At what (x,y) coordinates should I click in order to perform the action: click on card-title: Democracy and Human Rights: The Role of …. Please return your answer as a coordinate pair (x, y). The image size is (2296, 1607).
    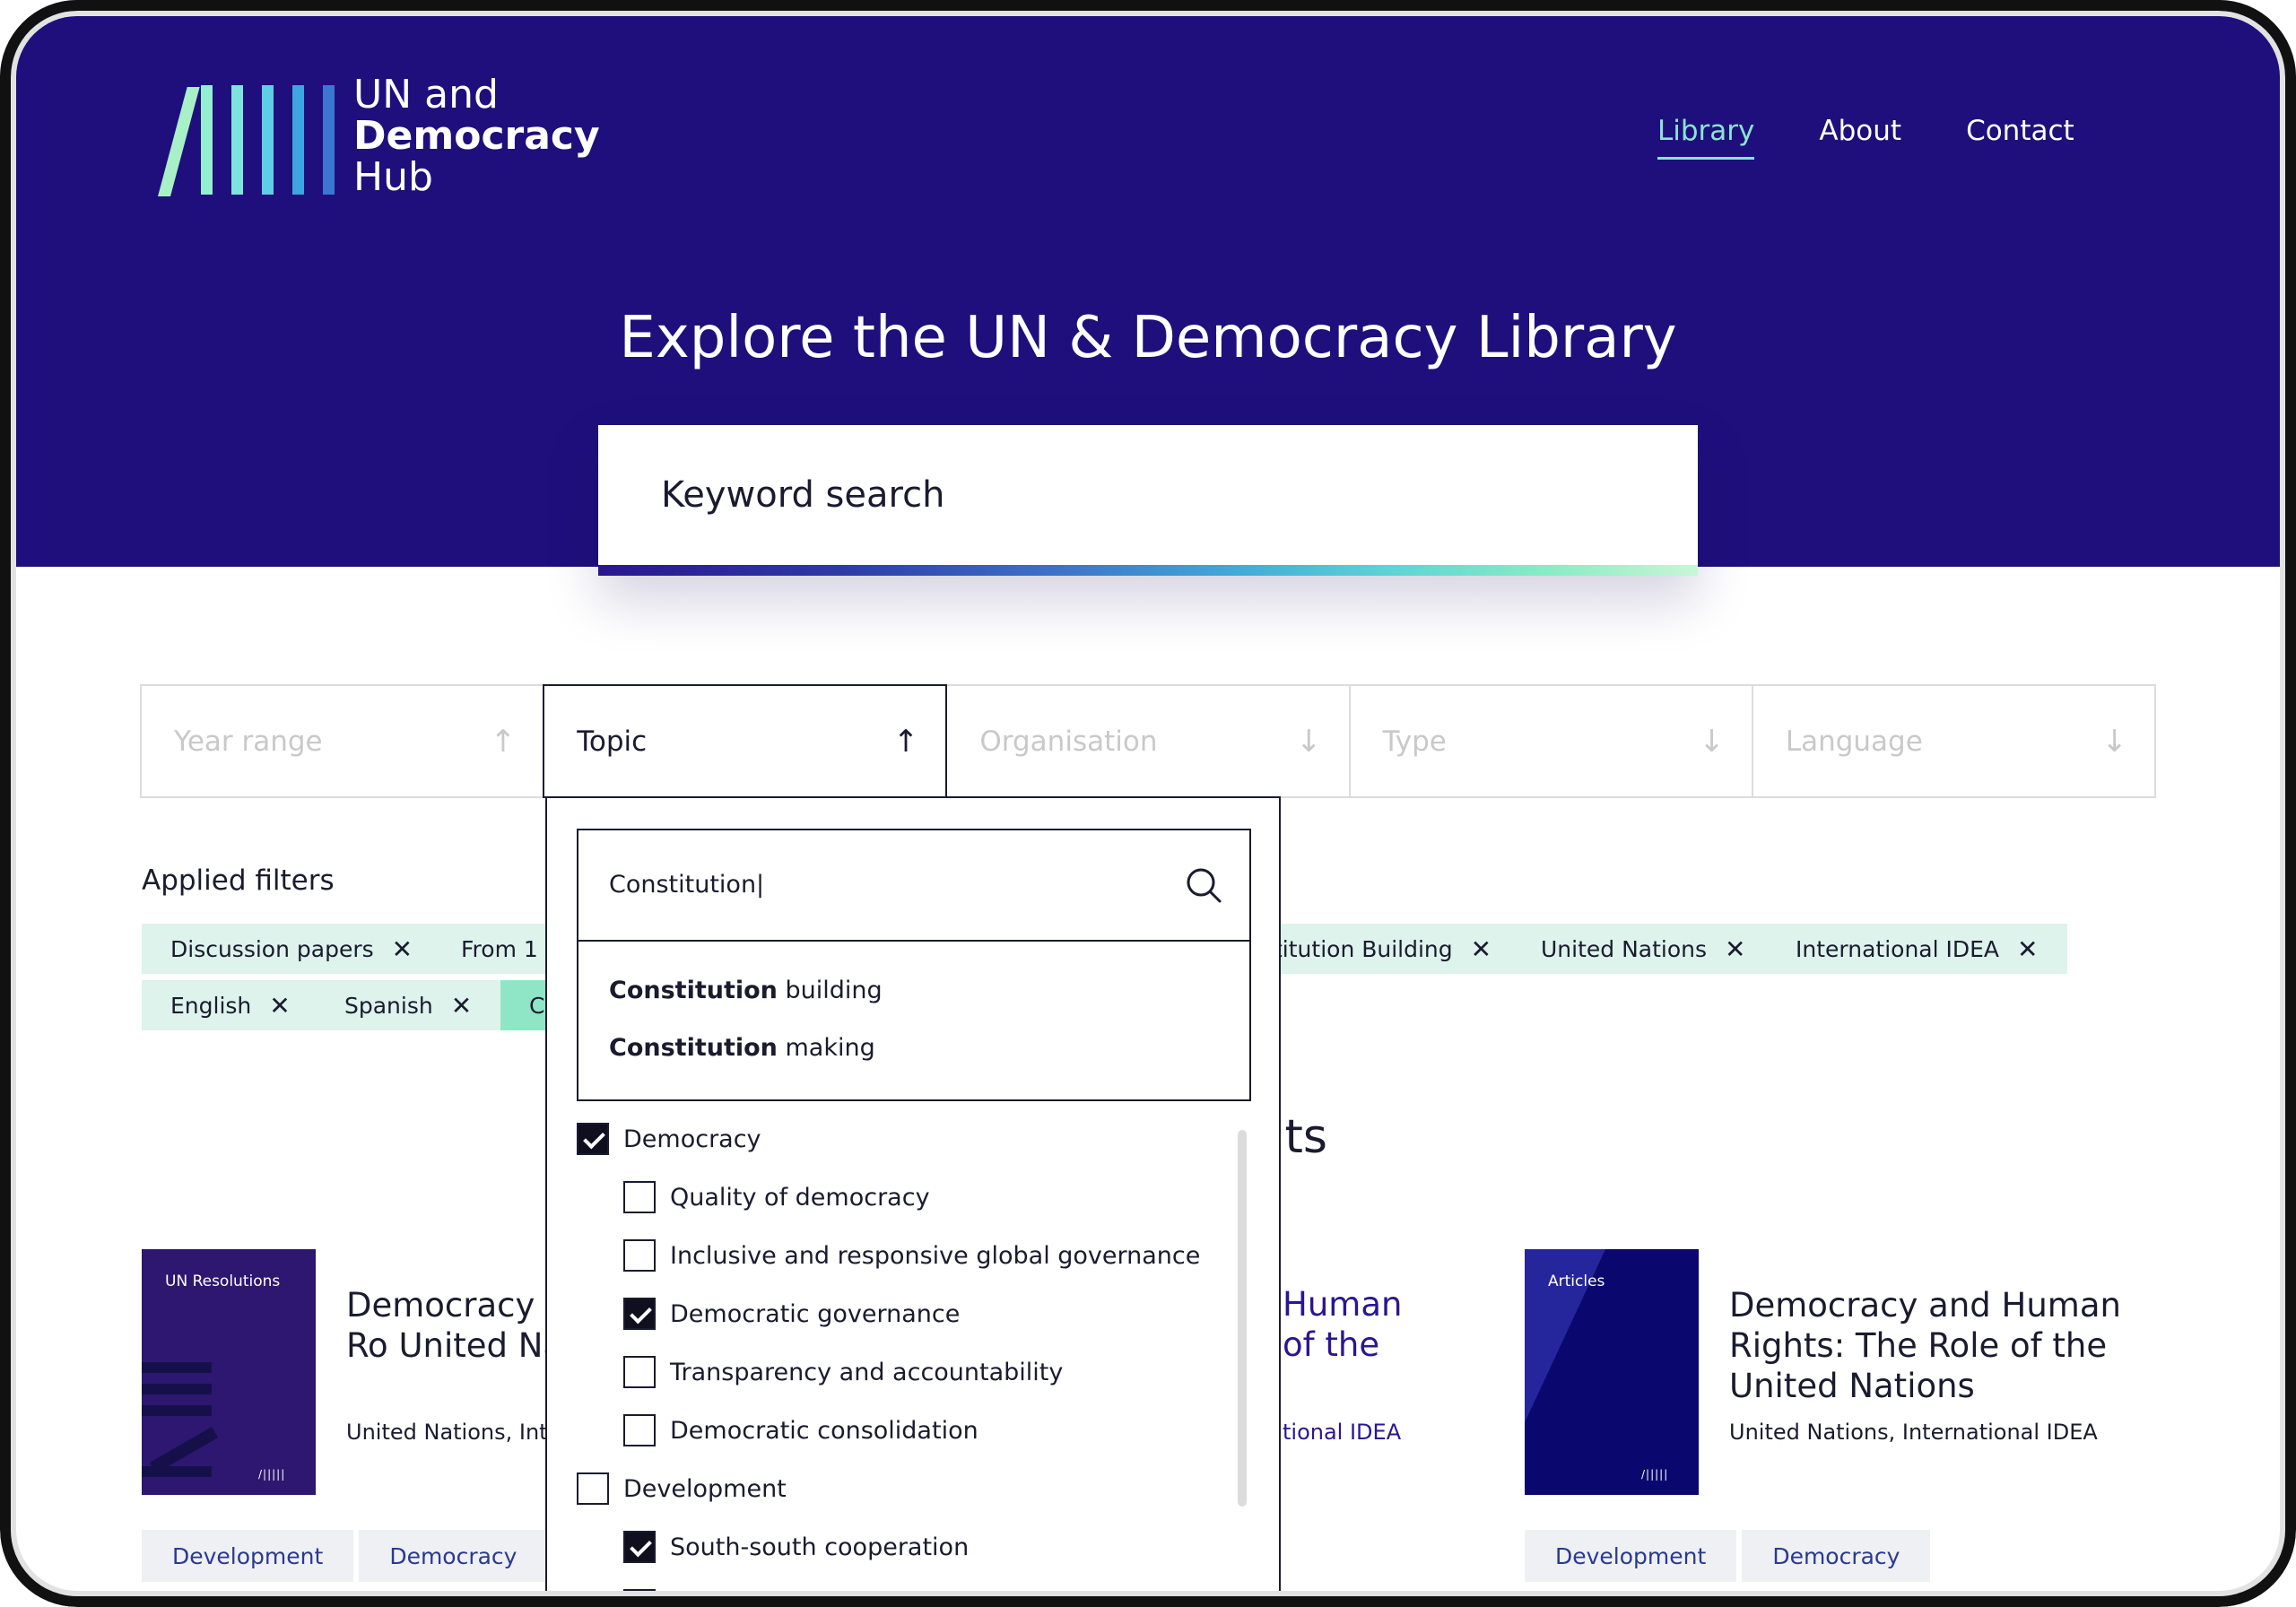
    Looking at the image, I should click on (1940, 1346).